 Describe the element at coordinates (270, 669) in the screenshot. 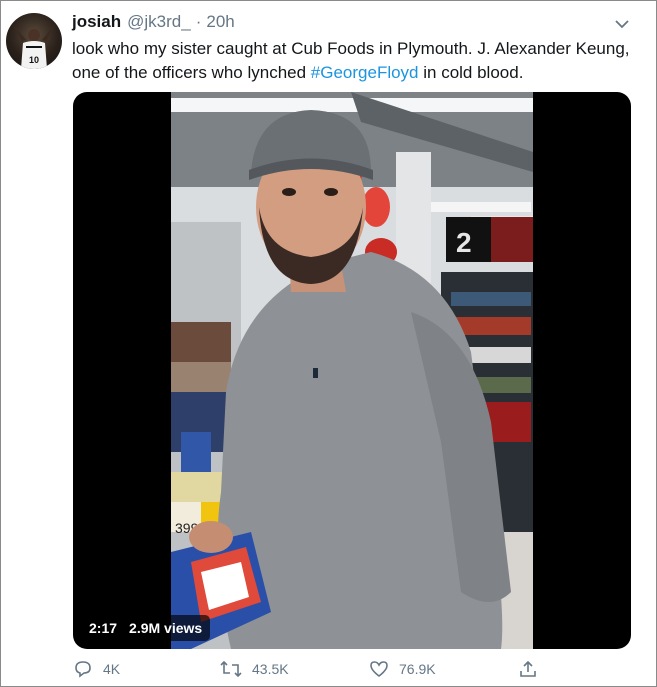

I see `retweet-count: 43.5K` at that location.